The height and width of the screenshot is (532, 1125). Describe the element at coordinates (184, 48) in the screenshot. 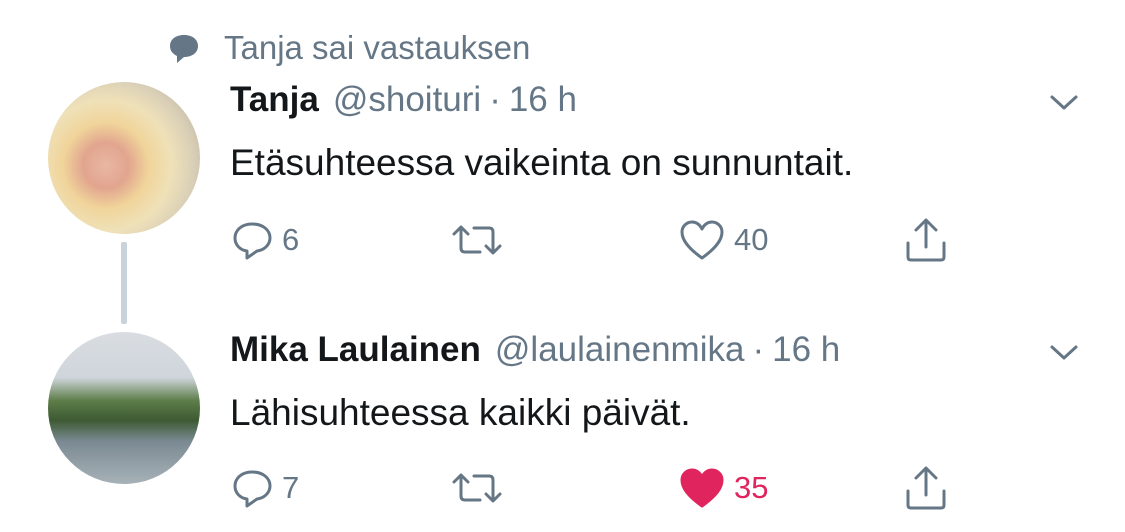

I see `speech-bubble-icon` at that location.